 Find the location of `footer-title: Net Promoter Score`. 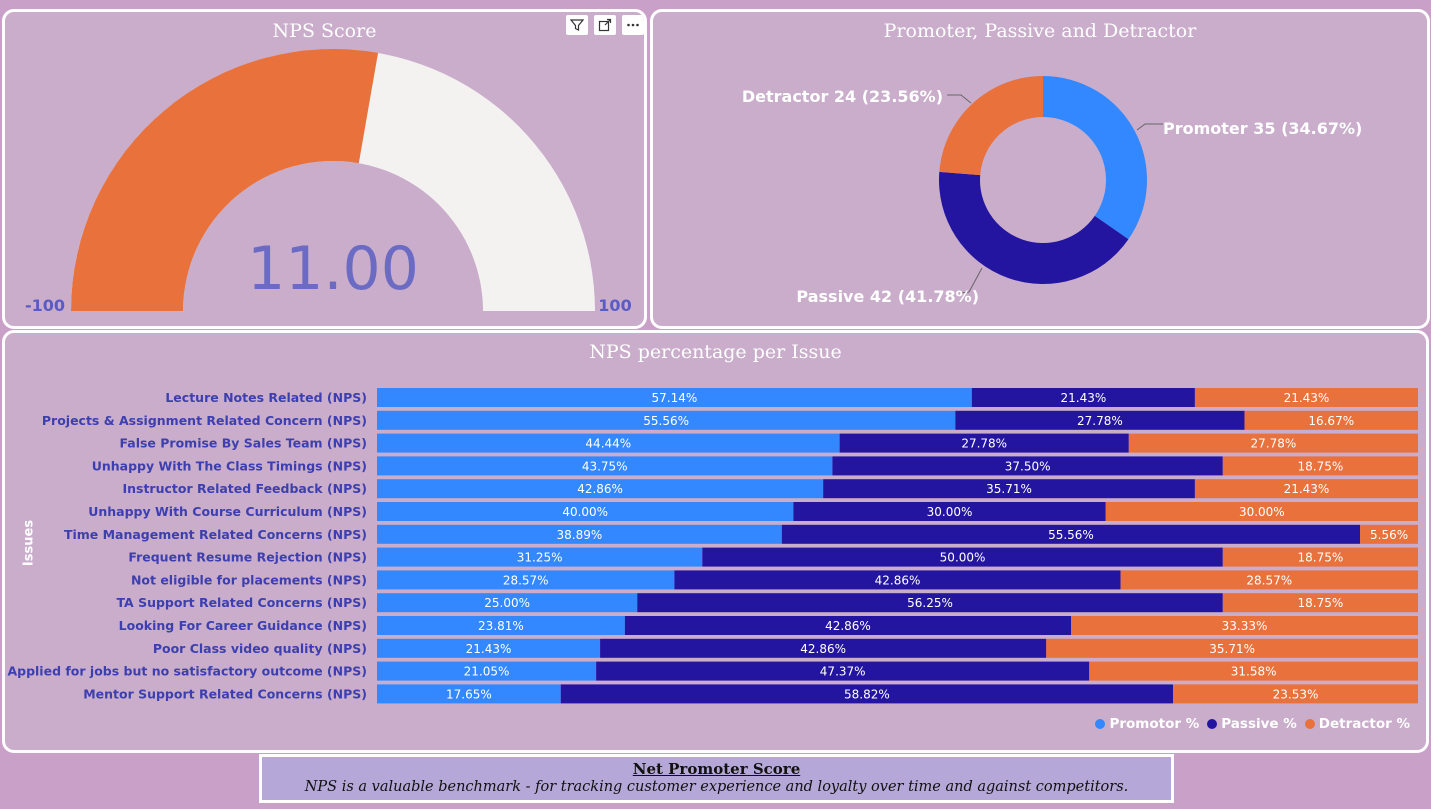

footer-title: Net Promoter Score is located at coordinates (716, 769).